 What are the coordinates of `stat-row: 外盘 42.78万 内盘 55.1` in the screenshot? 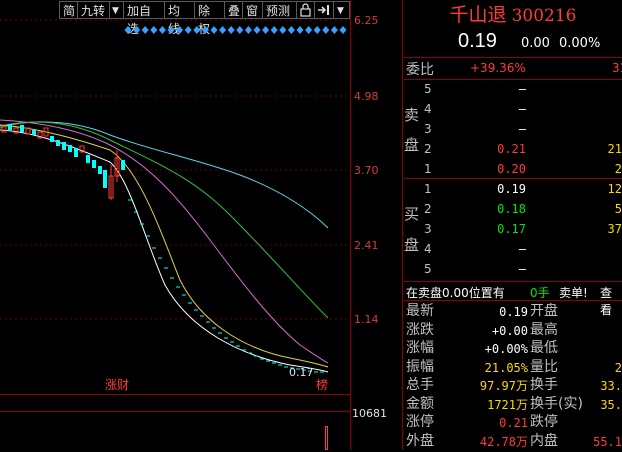 It's located at (513, 441).